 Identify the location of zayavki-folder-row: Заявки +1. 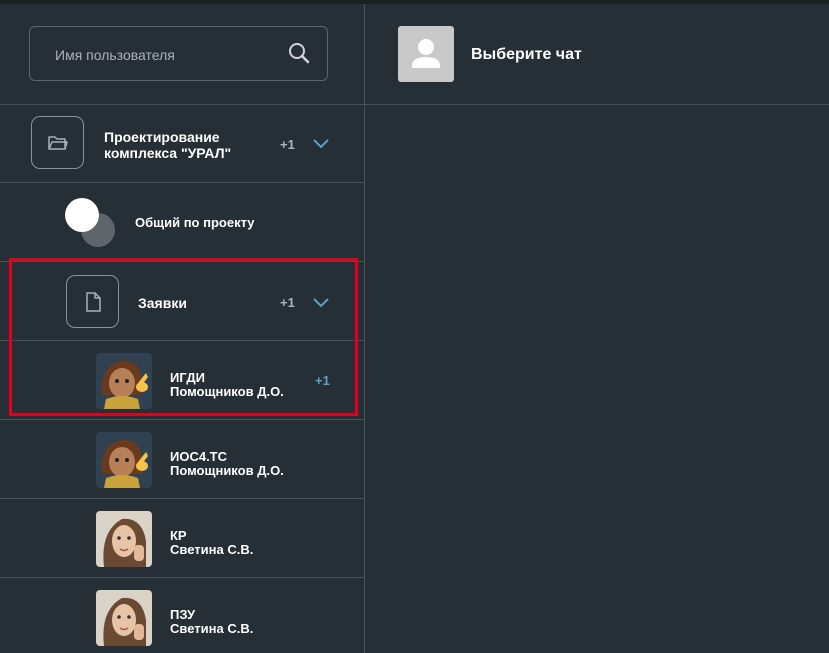
(182, 301).